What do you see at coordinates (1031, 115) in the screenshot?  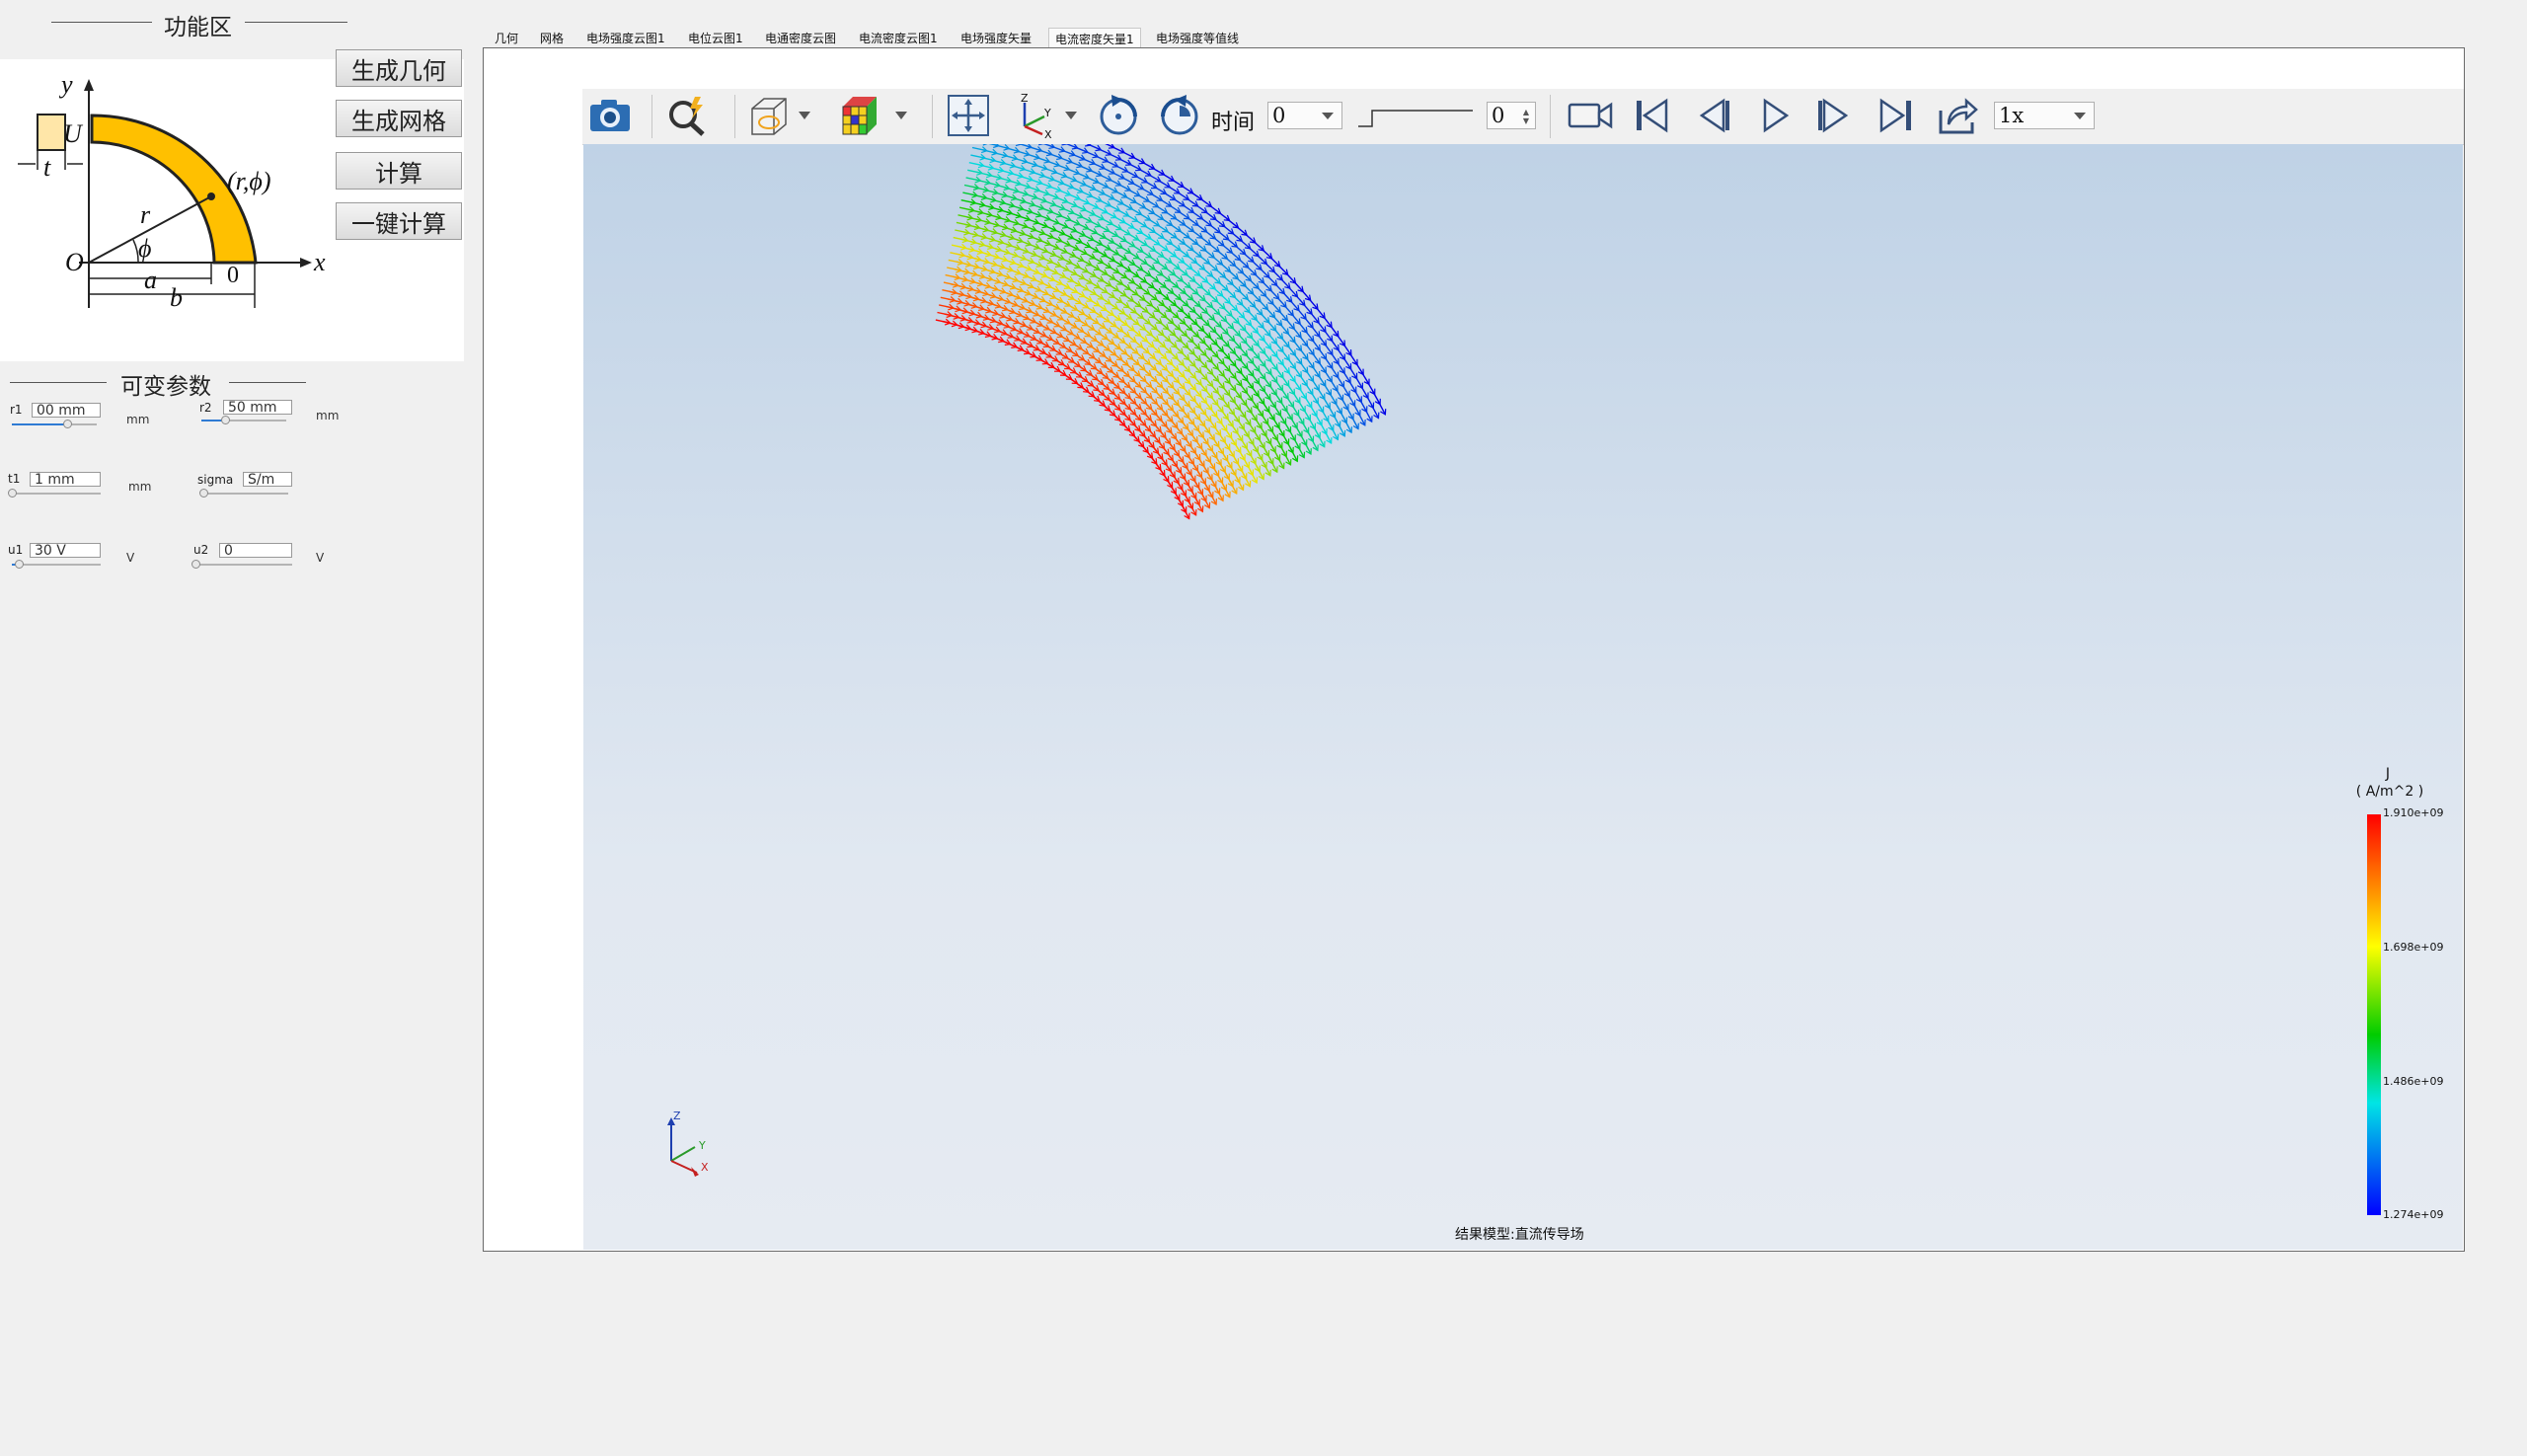 I see `axes-orientation-icon: Z YX` at bounding box center [1031, 115].